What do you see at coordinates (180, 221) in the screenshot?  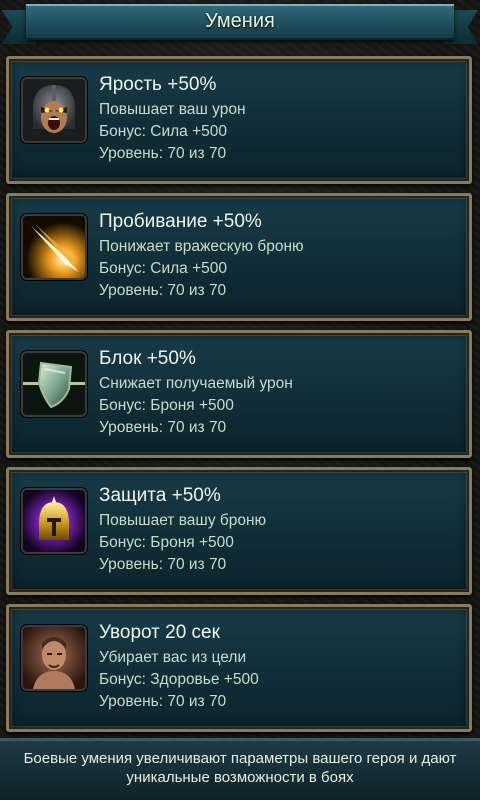 I see `skill-name: Пробивание +50%` at bounding box center [180, 221].